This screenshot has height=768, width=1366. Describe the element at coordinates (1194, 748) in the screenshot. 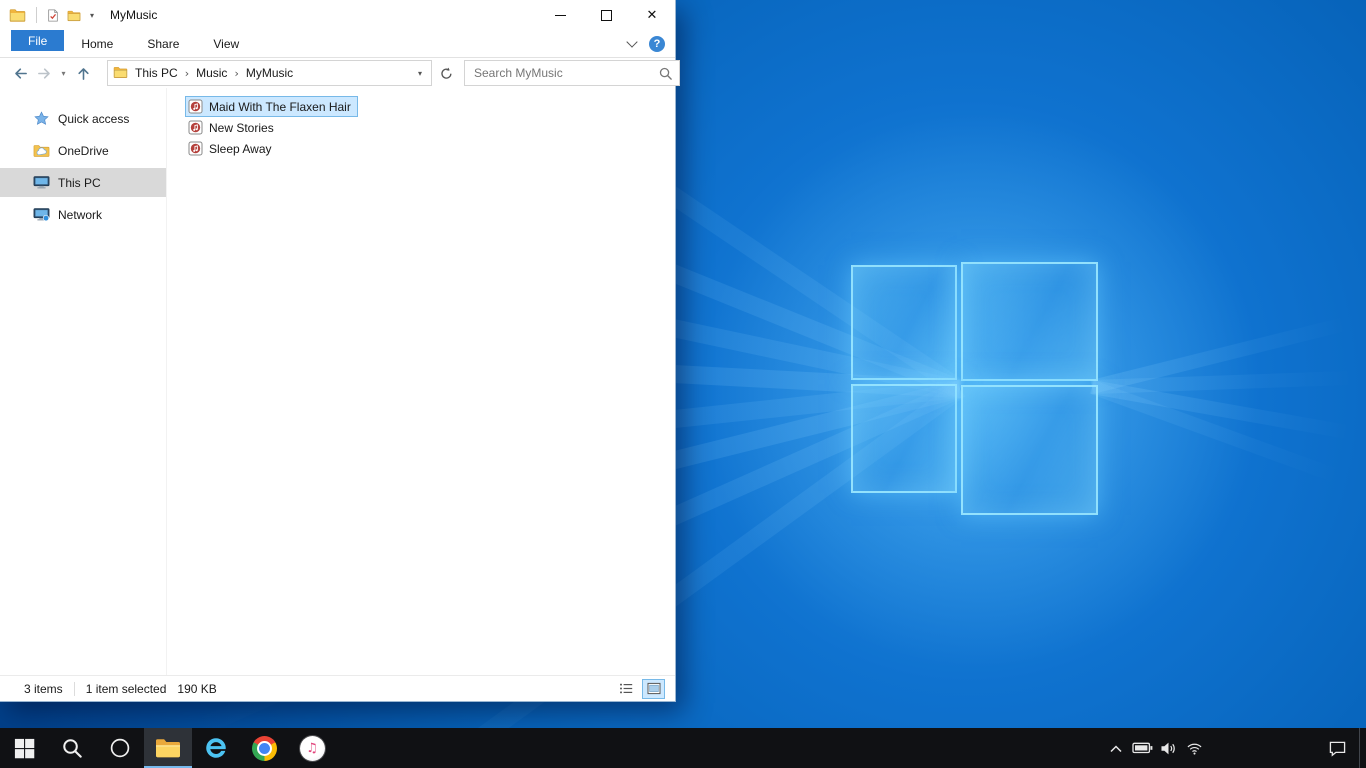

I see `wifi-icon` at that location.